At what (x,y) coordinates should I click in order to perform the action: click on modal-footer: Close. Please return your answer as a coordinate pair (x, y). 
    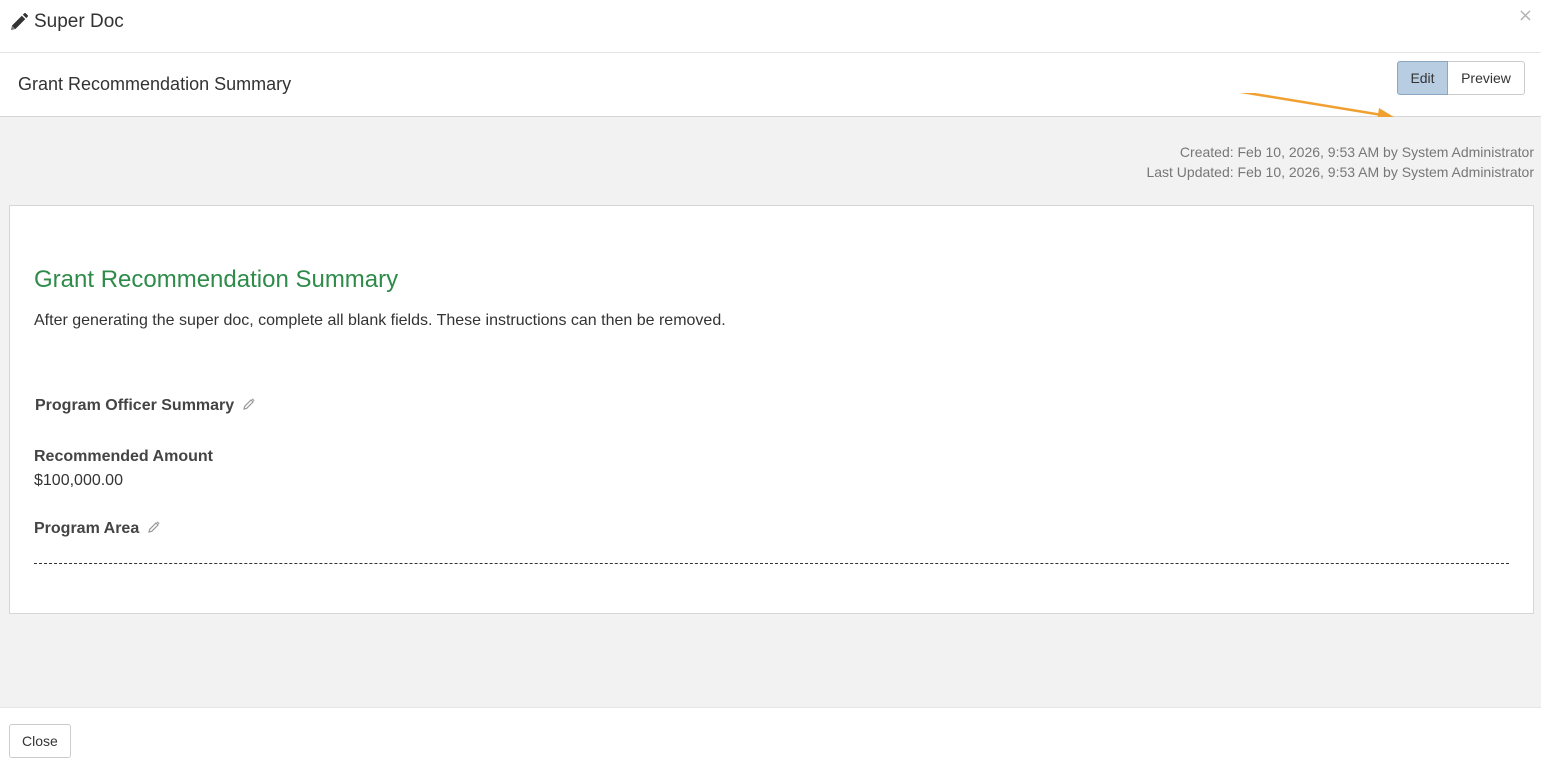
    Looking at the image, I should click on (770, 737).